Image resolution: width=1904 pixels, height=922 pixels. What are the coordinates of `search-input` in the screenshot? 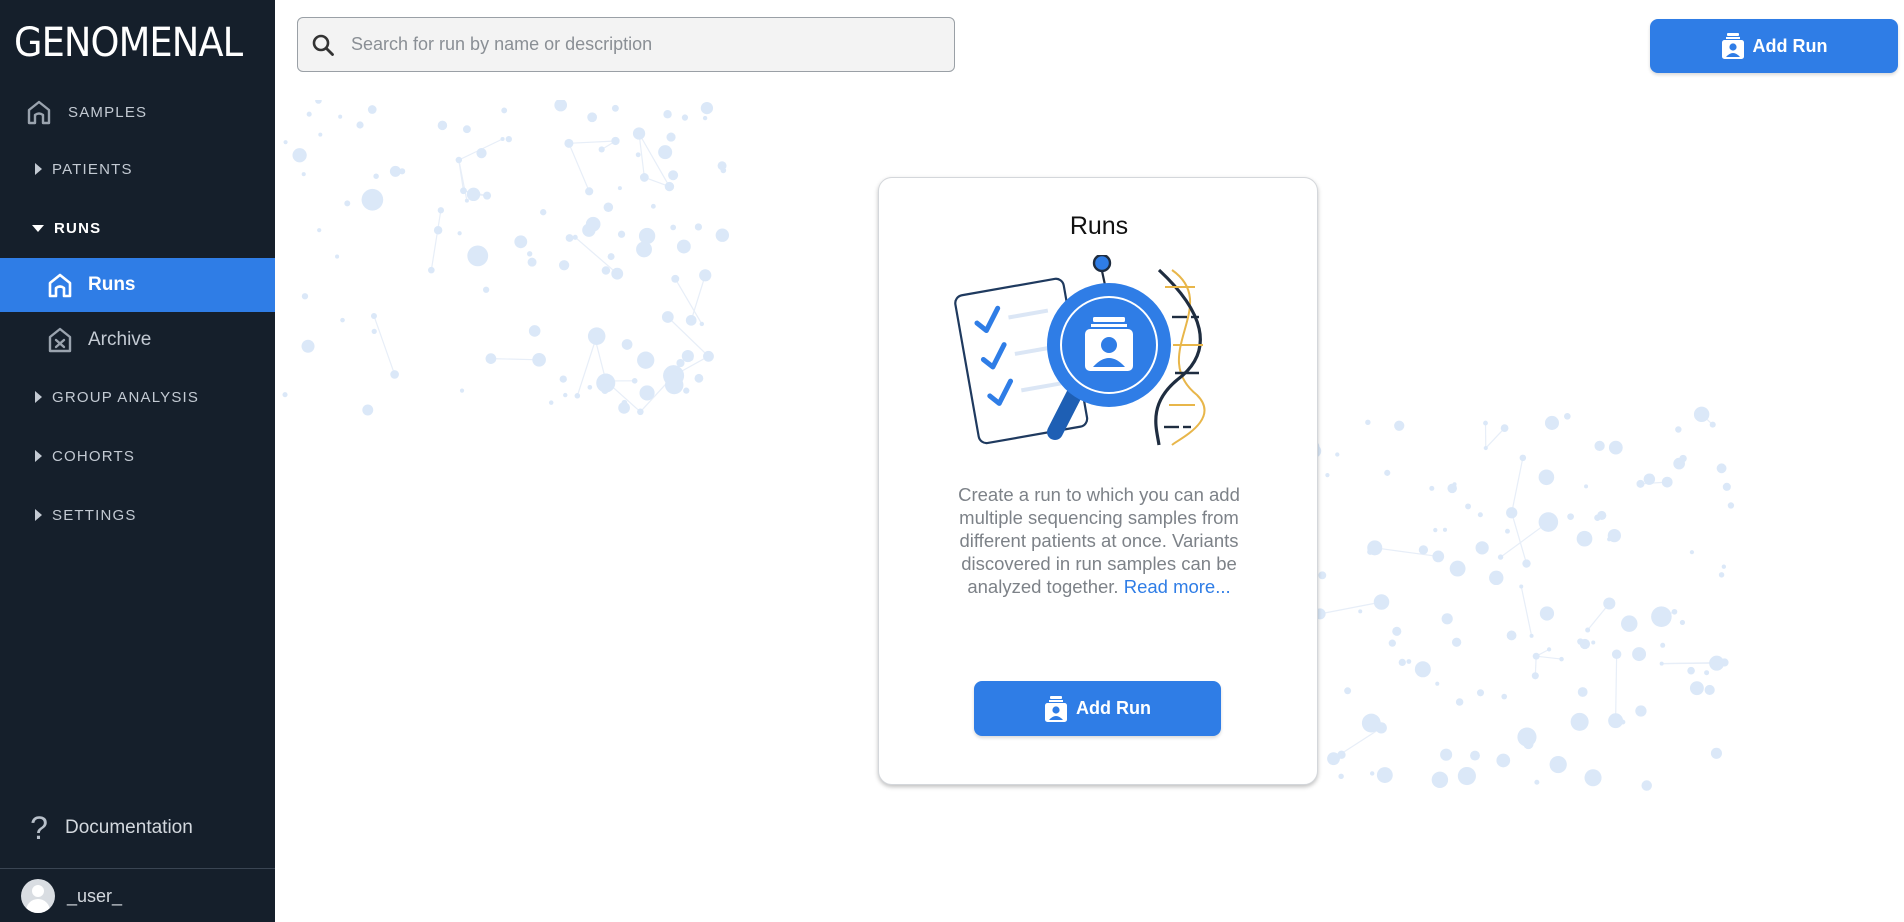 It's located at (646, 44).